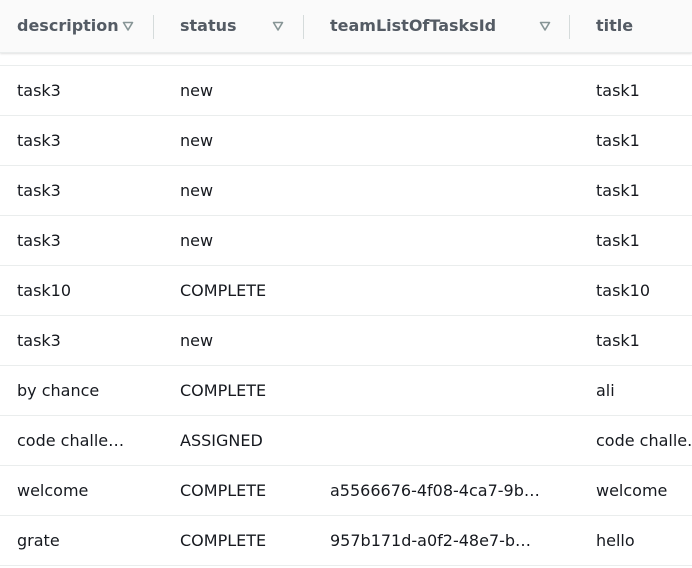 This screenshot has width=692, height=568. I want to click on column-header-teamlistoftasksid: teamListOfTasksId, so click(442, 26).